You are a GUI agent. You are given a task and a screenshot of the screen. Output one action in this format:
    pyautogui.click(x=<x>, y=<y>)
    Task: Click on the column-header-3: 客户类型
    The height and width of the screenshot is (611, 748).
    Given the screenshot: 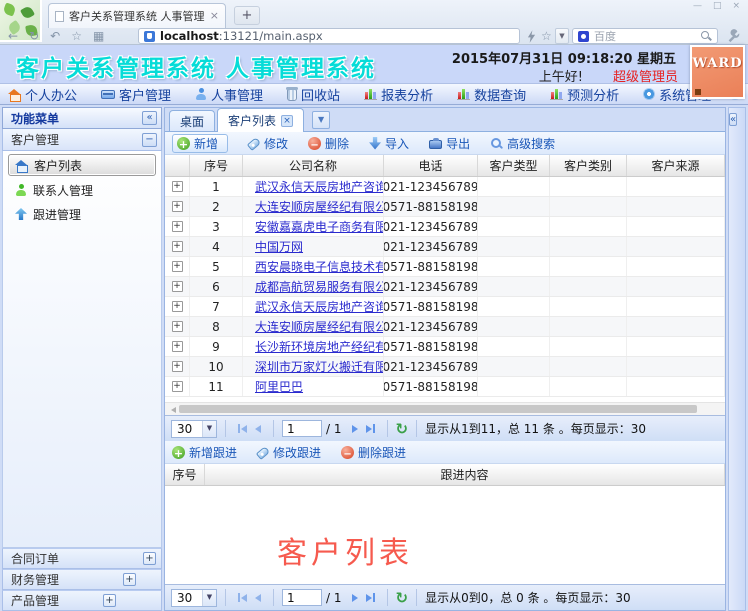 What is the action you would take?
    pyautogui.click(x=514, y=165)
    